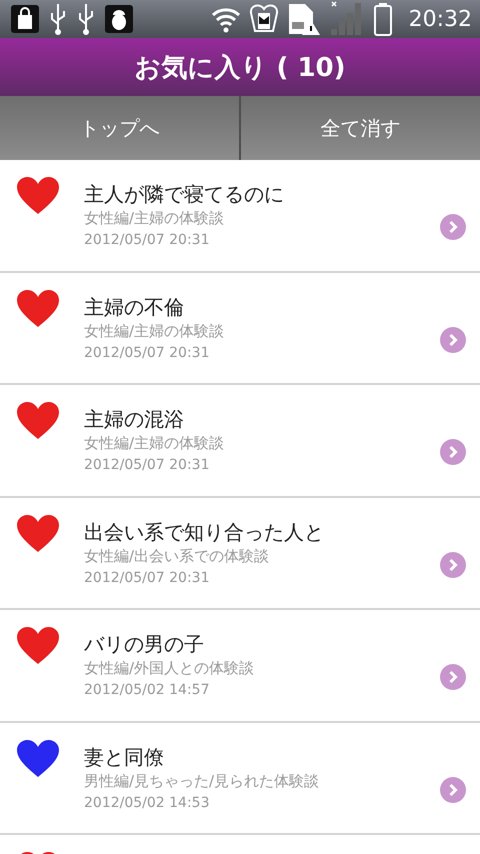 This screenshot has width=480, height=854. What do you see at coordinates (303, 19) in the screenshot?
I see `sim-warning-icon` at bounding box center [303, 19].